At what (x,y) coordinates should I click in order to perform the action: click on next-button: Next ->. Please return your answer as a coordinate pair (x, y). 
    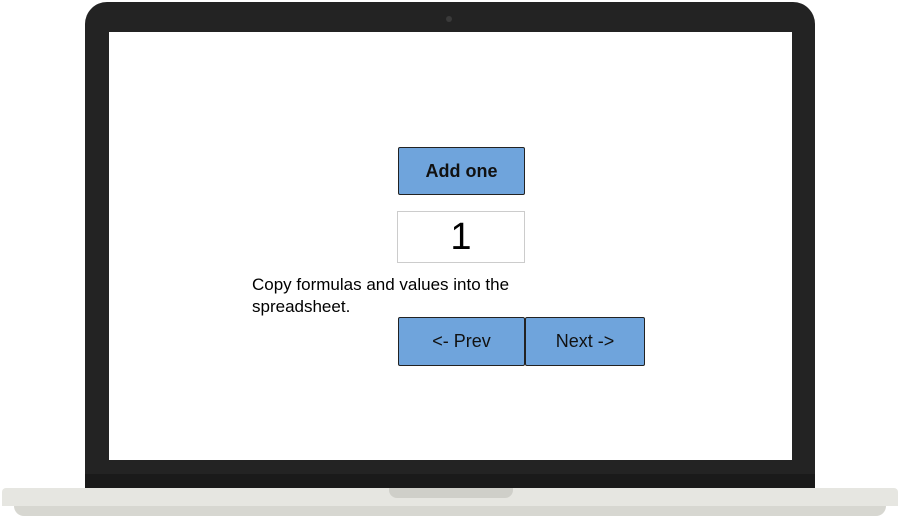
    Looking at the image, I should click on (585, 341).